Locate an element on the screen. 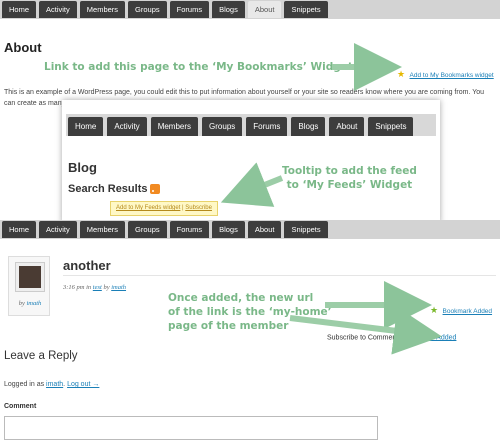 The height and width of the screenshot is (440, 500). arrow-to-feed-added is located at coordinates (365, 330).